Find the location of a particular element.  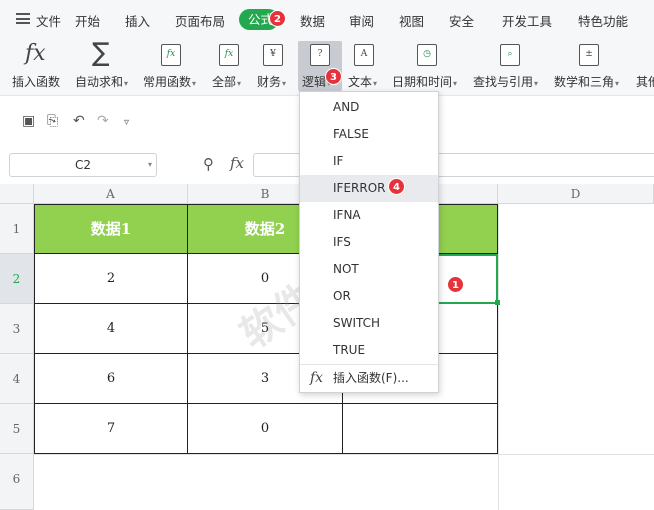

name-box: C2 ▾ is located at coordinates (83, 165).